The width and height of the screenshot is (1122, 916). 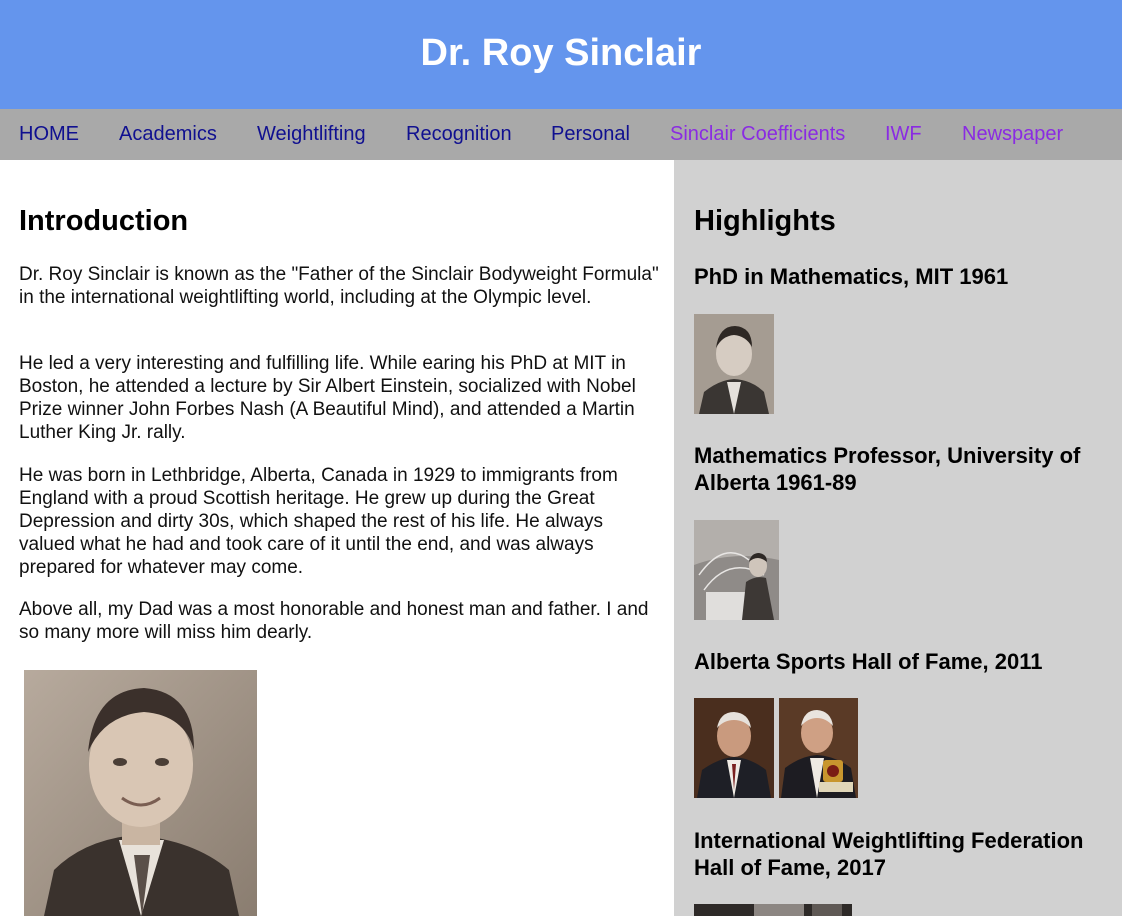 I want to click on nav-link-weightlifting: Weightlifting, so click(x=311, y=134).